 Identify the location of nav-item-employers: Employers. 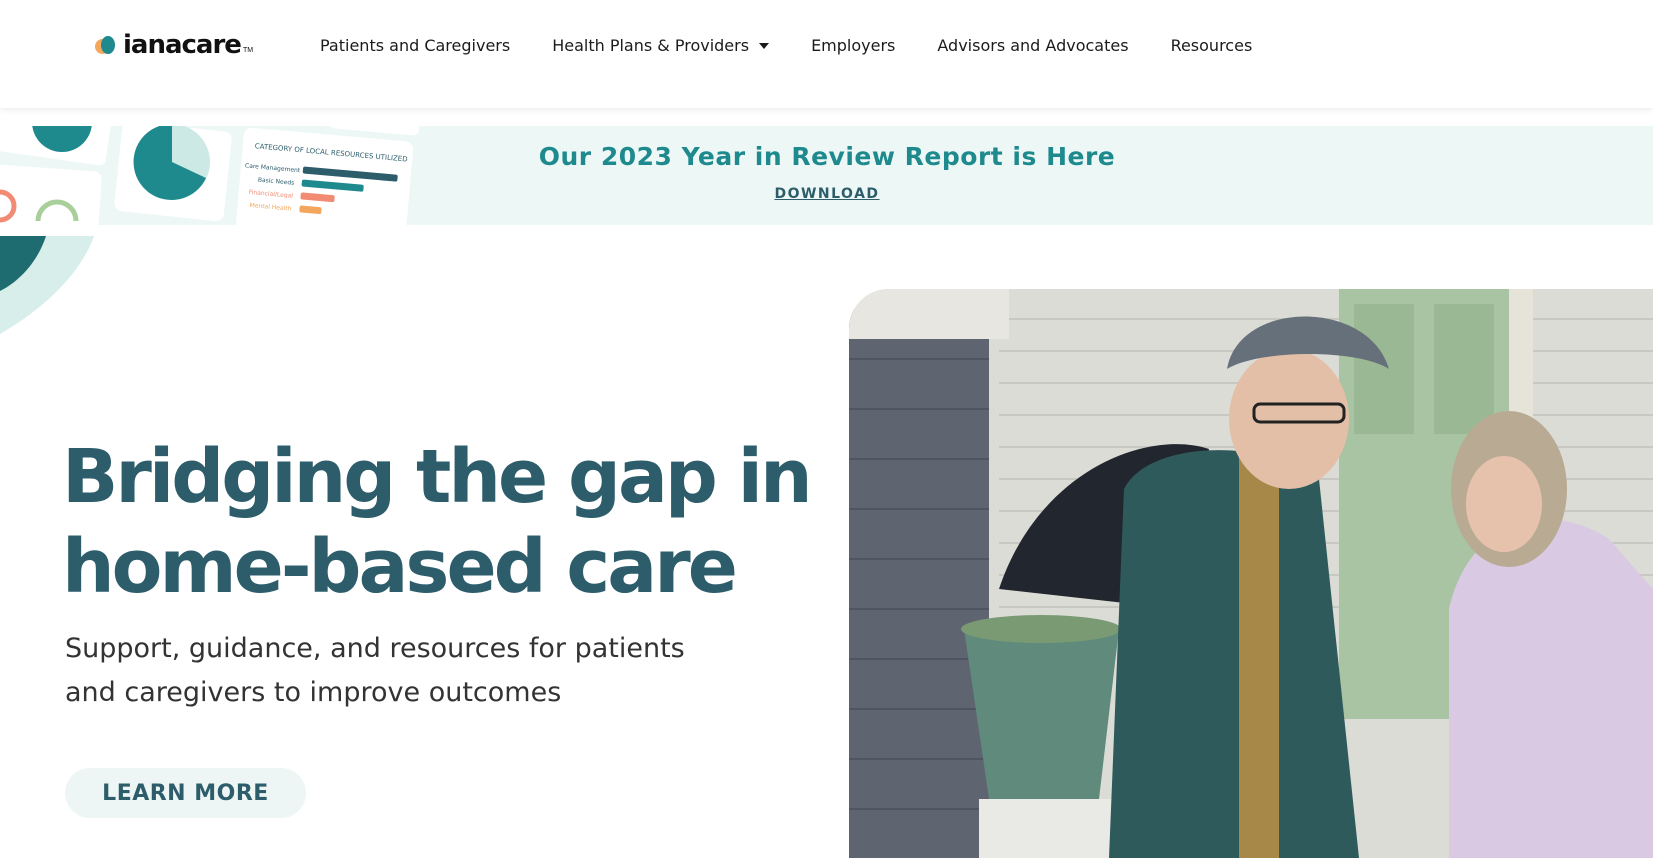
(853, 45).